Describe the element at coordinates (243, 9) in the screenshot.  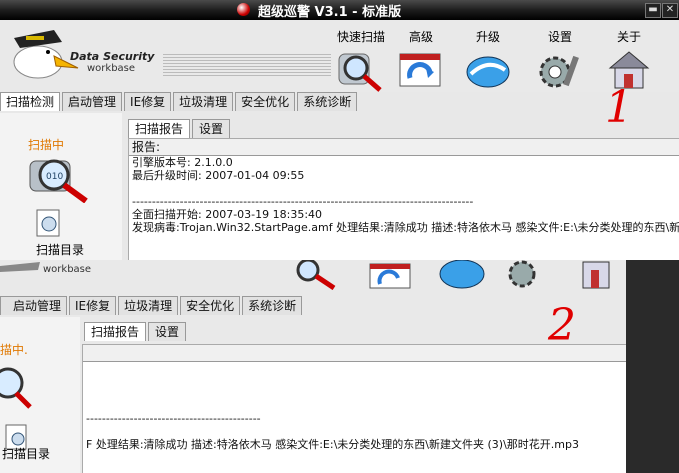
I see `app-logo-icon` at that location.